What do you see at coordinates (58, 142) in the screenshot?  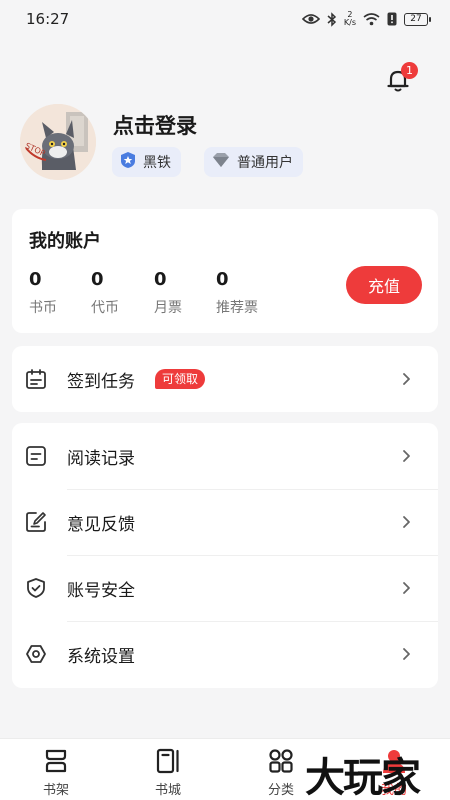 I see `avatar: STOP` at bounding box center [58, 142].